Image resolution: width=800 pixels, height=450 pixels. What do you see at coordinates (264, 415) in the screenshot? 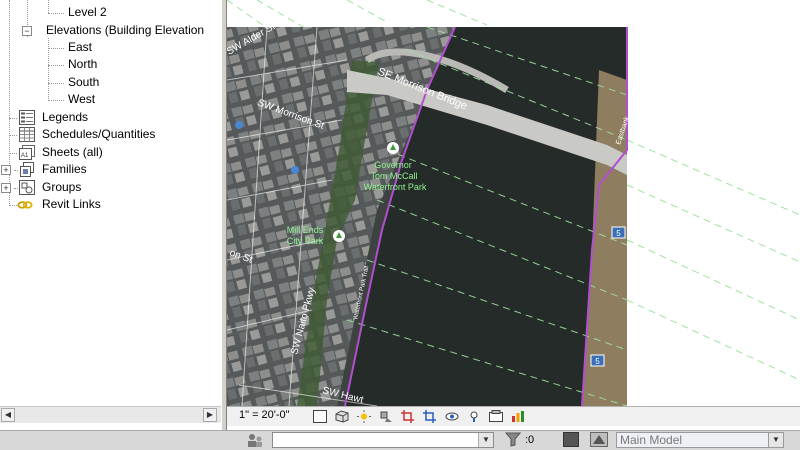
I see `view-scale: 1" = 20'-0"` at bounding box center [264, 415].